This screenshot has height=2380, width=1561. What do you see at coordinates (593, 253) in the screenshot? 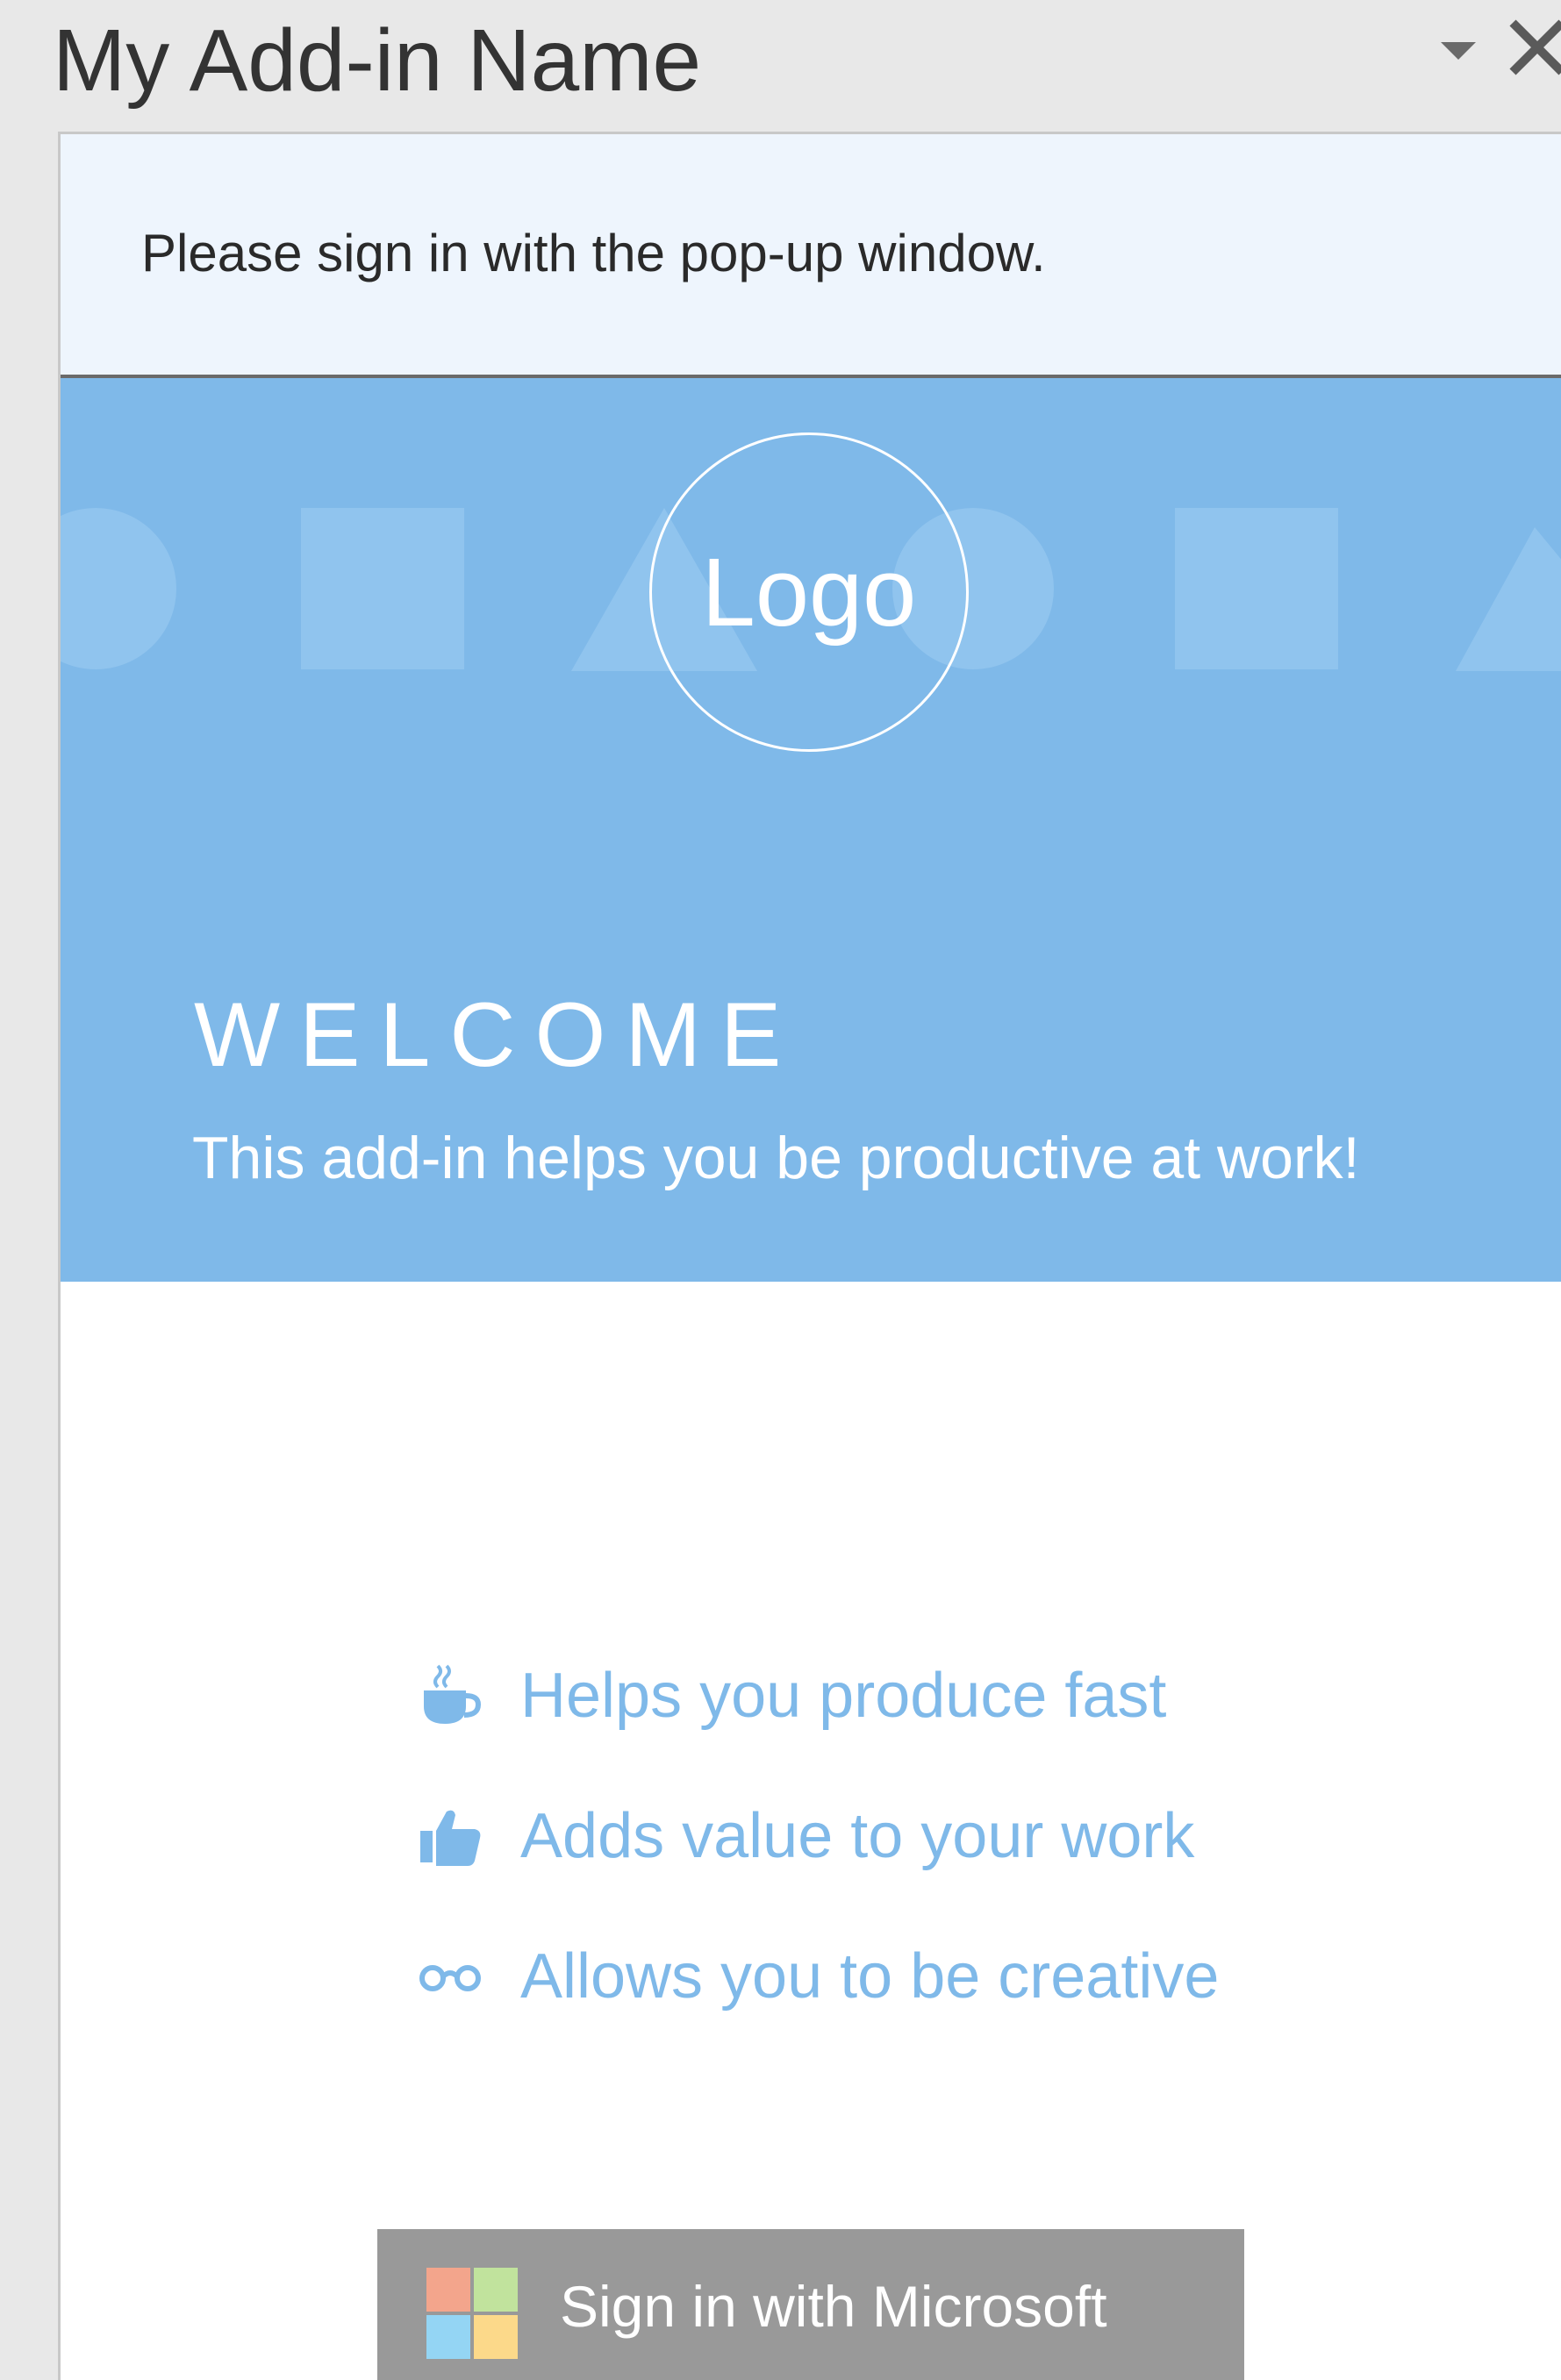
I see `notice-text: Please sign in with the pop-up window.` at bounding box center [593, 253].